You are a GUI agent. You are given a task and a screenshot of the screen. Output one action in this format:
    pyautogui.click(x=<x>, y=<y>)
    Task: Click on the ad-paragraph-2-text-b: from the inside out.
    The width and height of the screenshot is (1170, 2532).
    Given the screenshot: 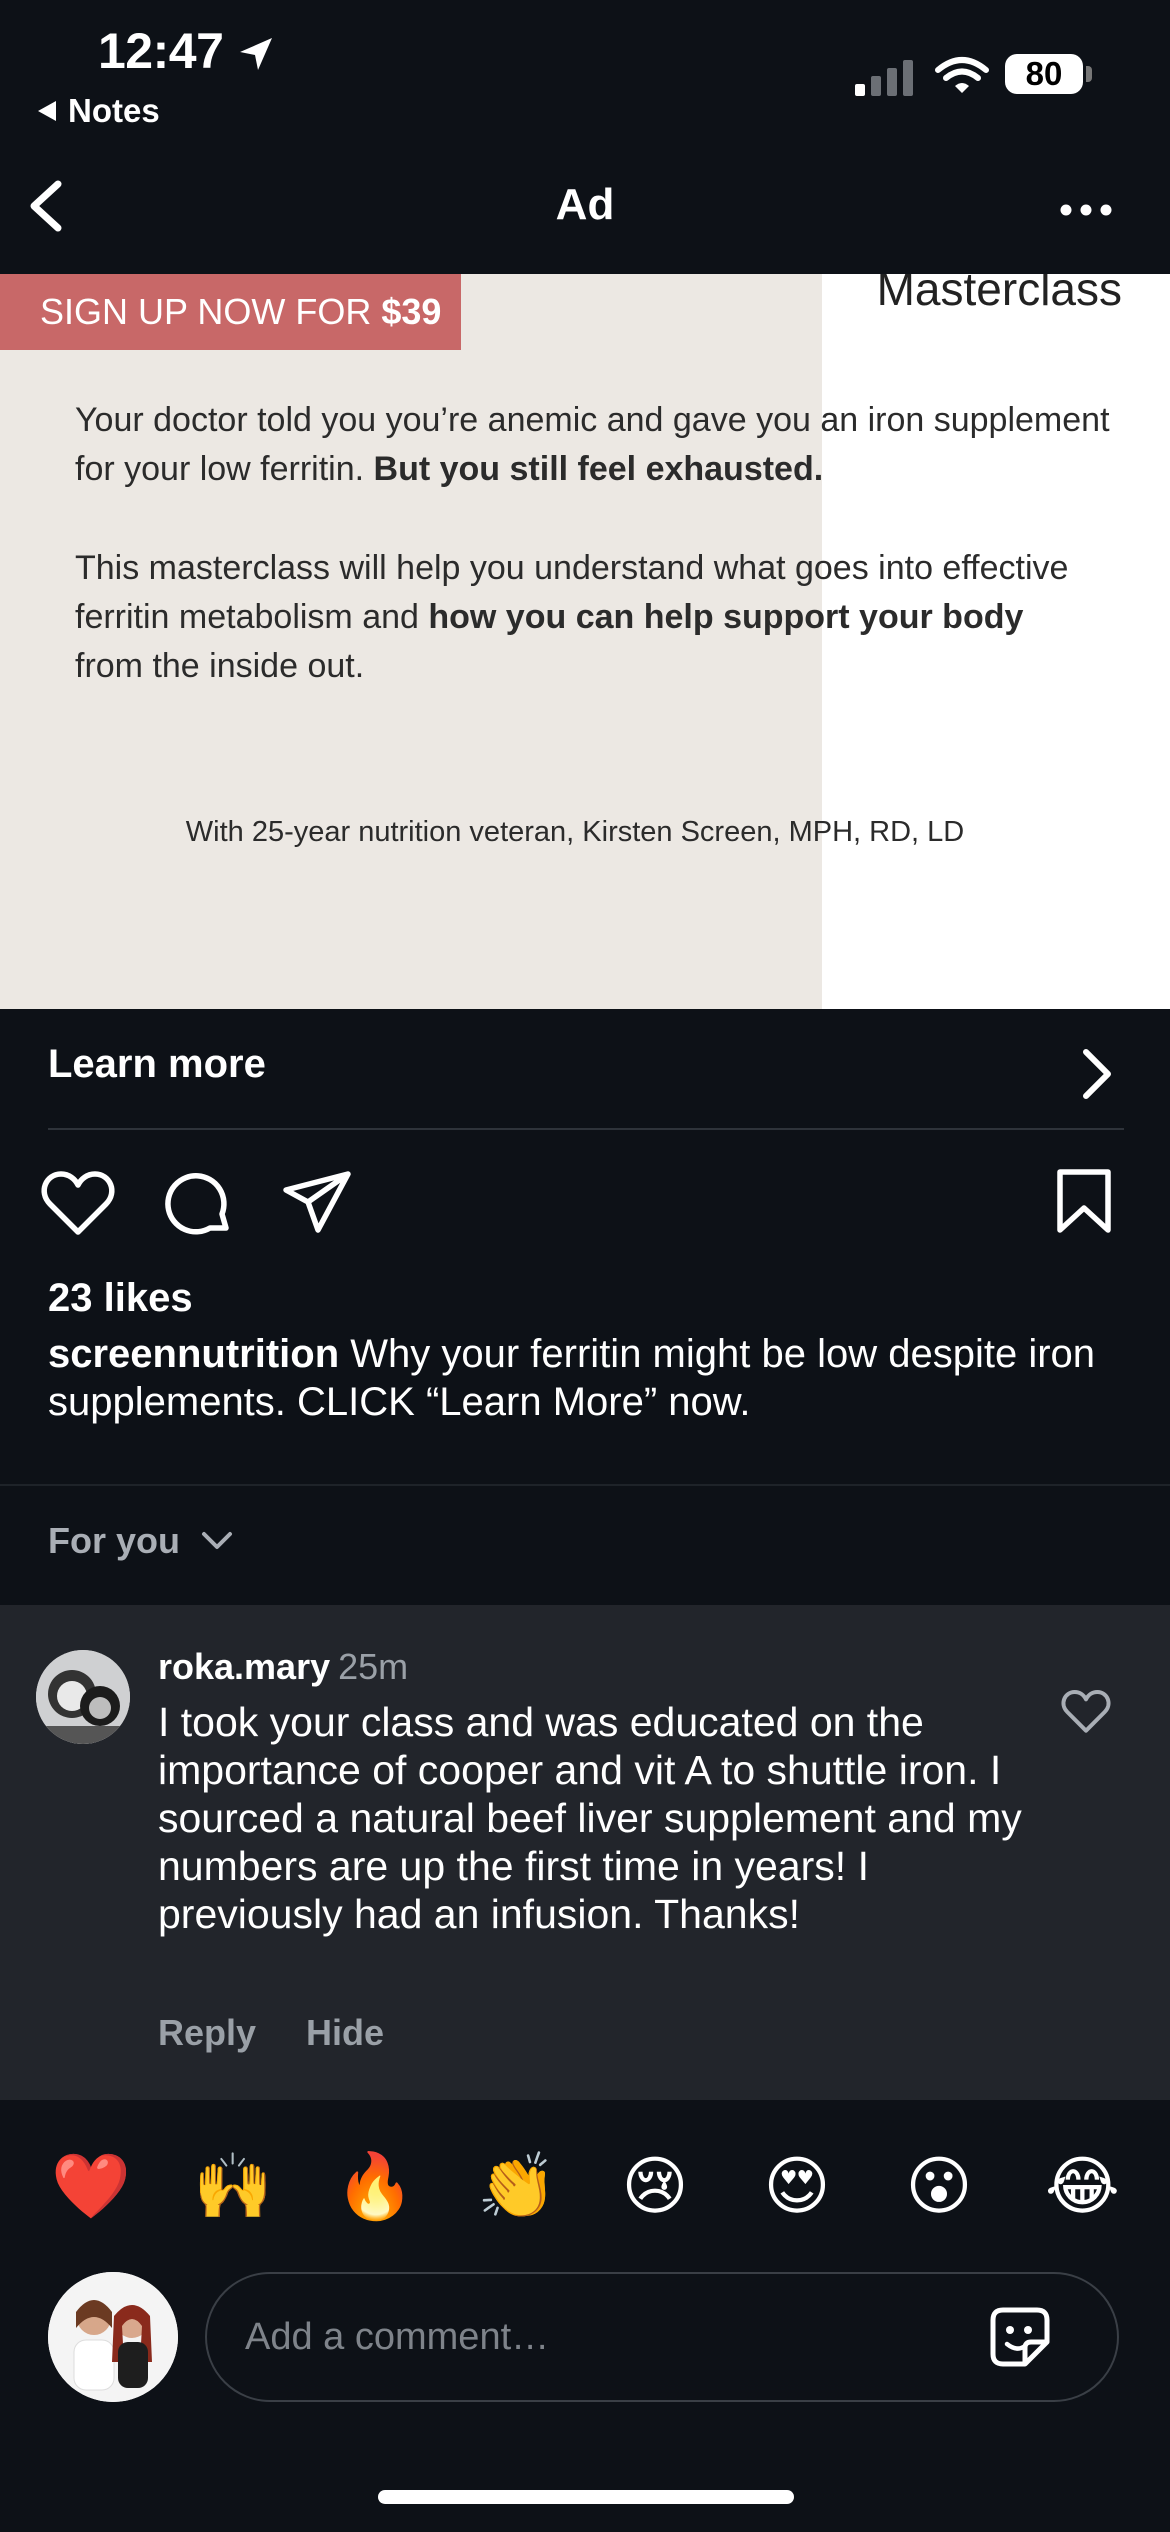 What is the action you would take?
    pyautogui.click(x=220, y=666)
    